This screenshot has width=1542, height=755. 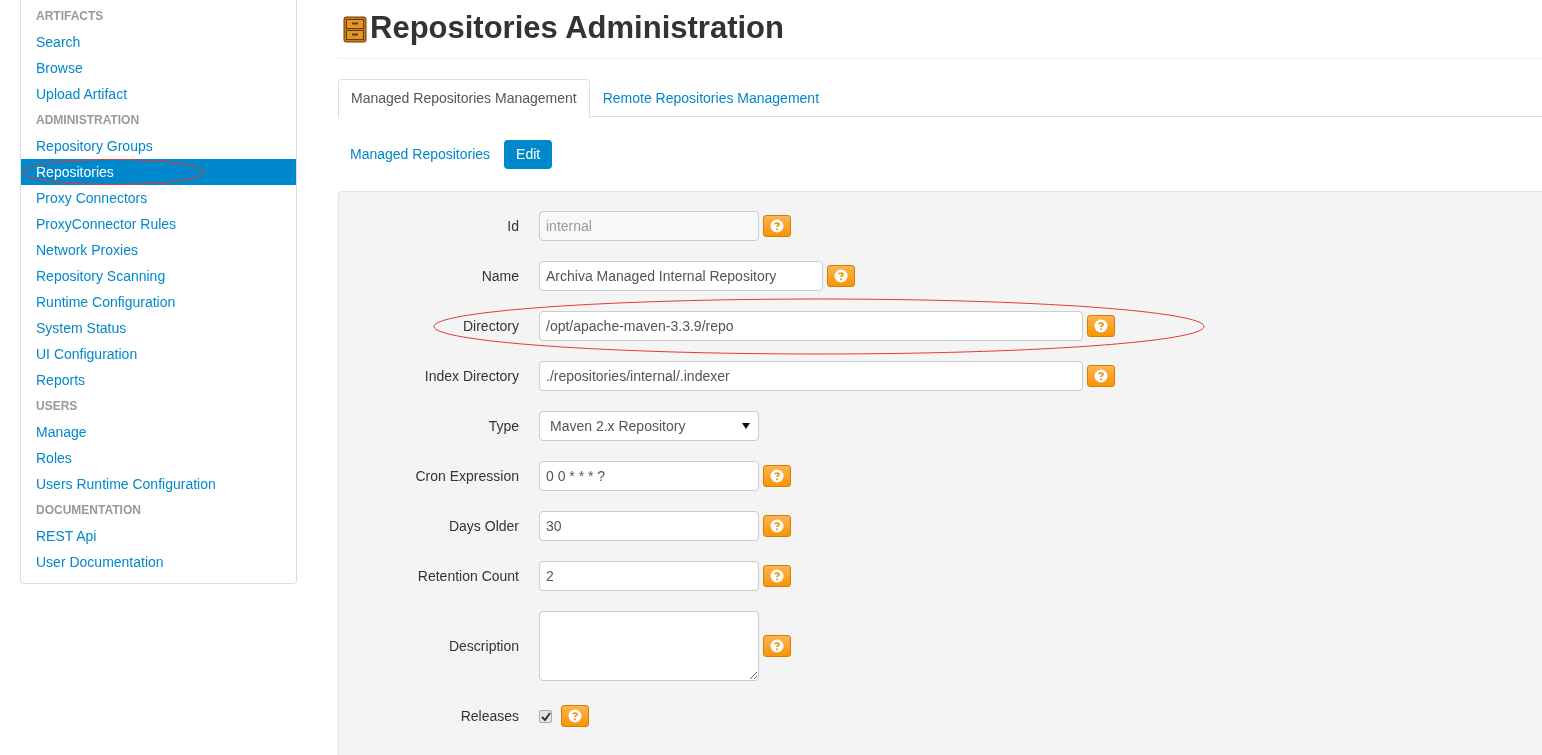 I want to click on text-field: 30, so click(x=649, y=526).